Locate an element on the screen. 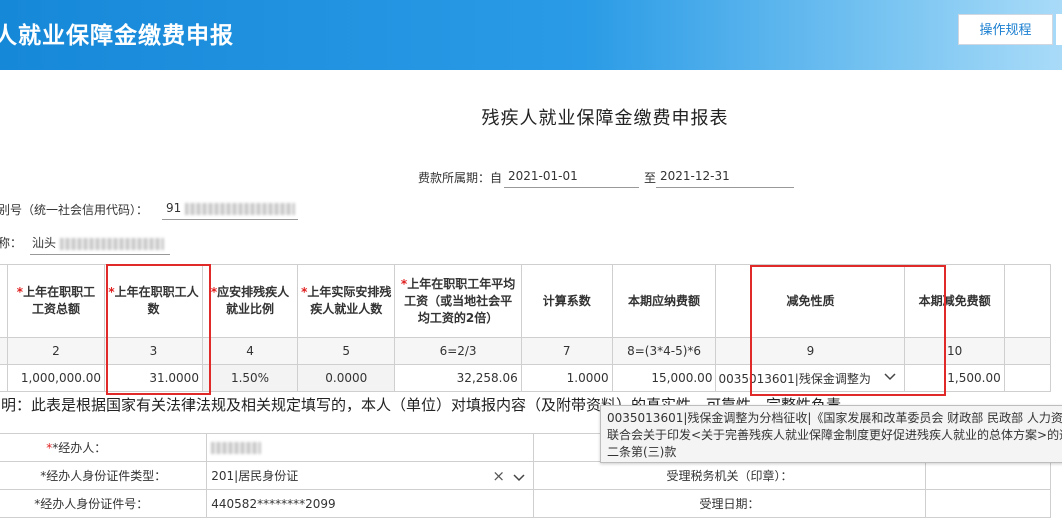  id-number-row: *经办人身份证件号： 440582********2099 受理日期： is located at coordinates (526, 503).